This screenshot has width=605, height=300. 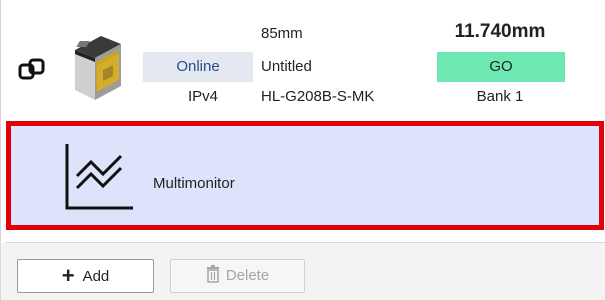 What do you see at coordinates (247, 275) in the screenshot?
I see `delete-button-label: Delete` at bounding box center [247, 275].